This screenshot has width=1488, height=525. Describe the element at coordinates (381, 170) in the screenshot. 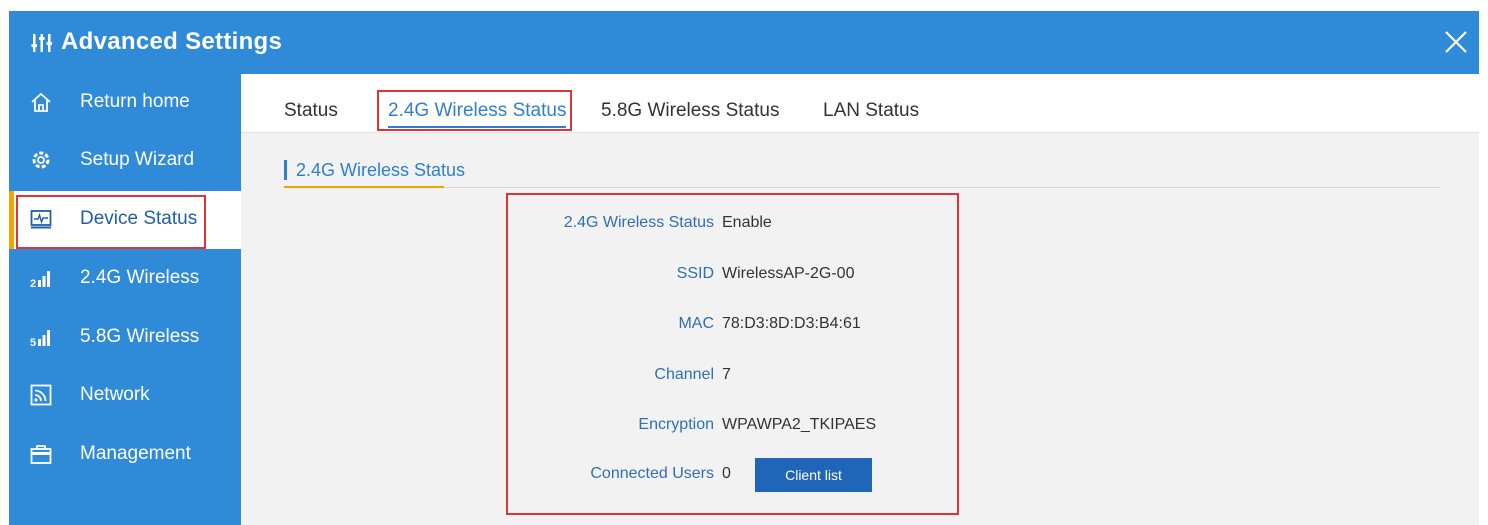

I see `section-title: 2.4G Wireless Status` at that location.